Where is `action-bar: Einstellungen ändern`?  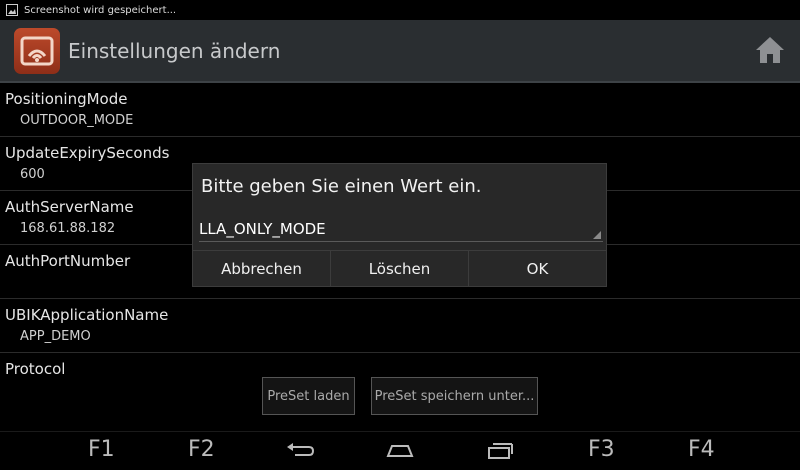
action-bar: Einstellungen ändern is located at coordinates (400, 51).